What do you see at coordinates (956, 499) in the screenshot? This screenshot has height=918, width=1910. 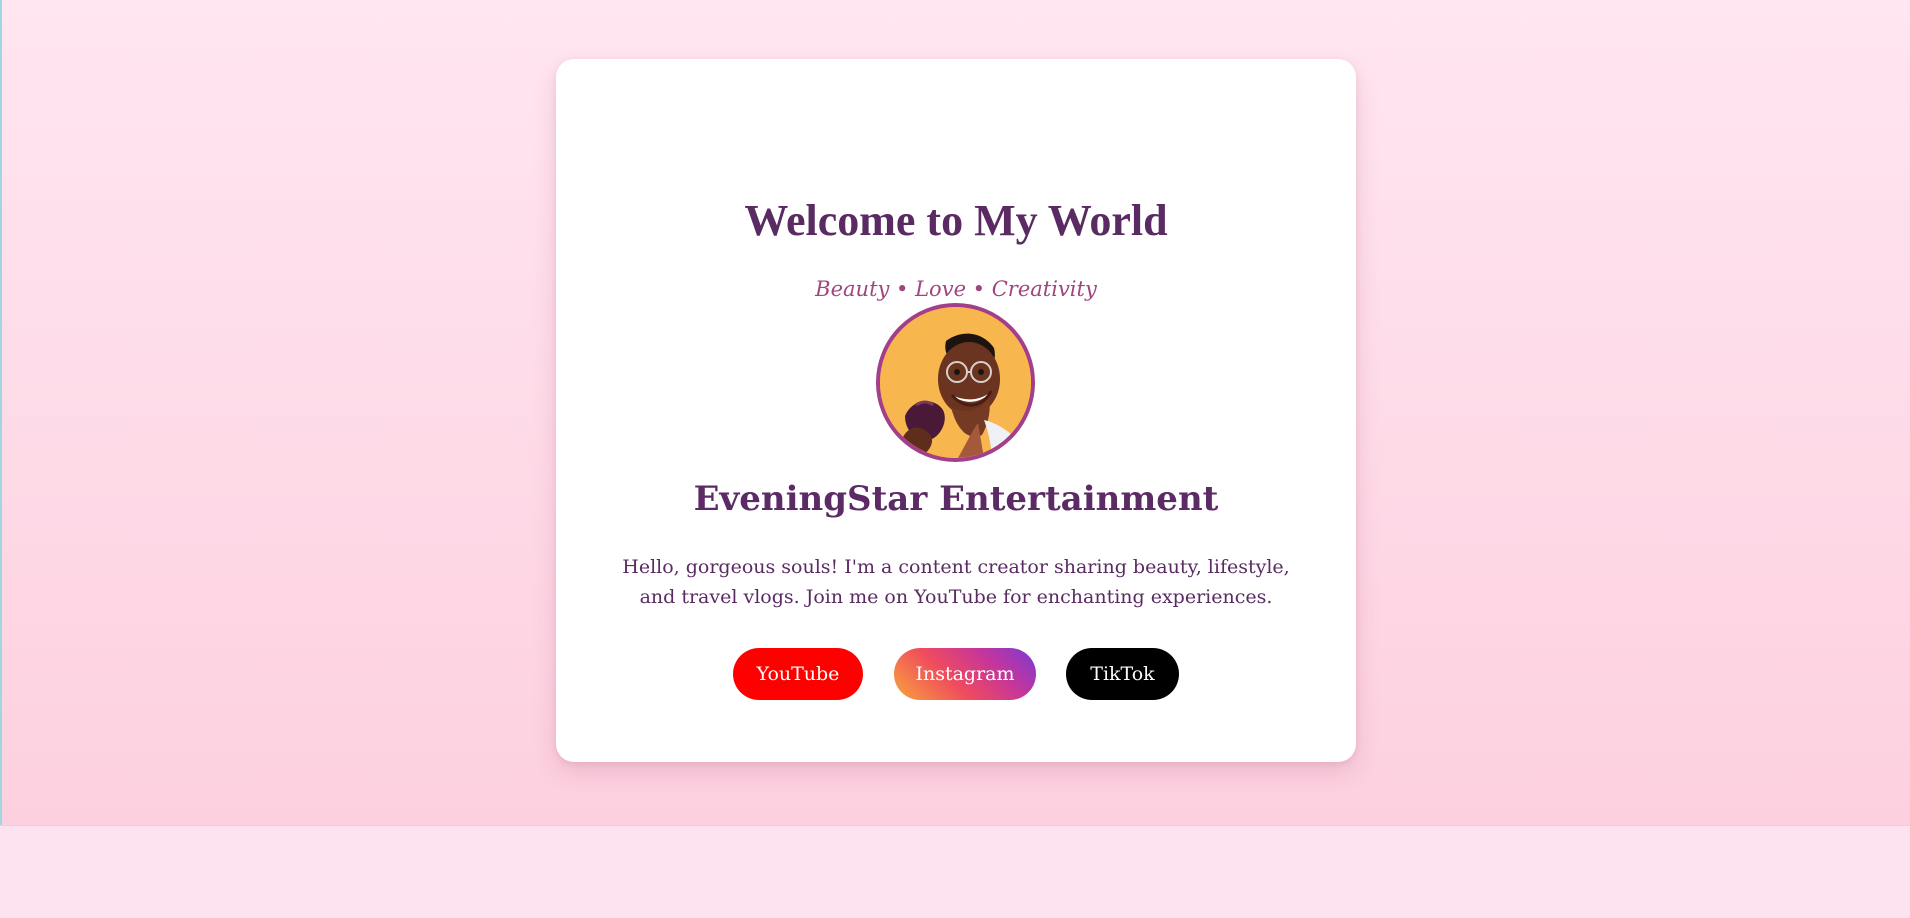 I see `creator-name: EveningStar Entertainment` at bounding box center [956, 499].